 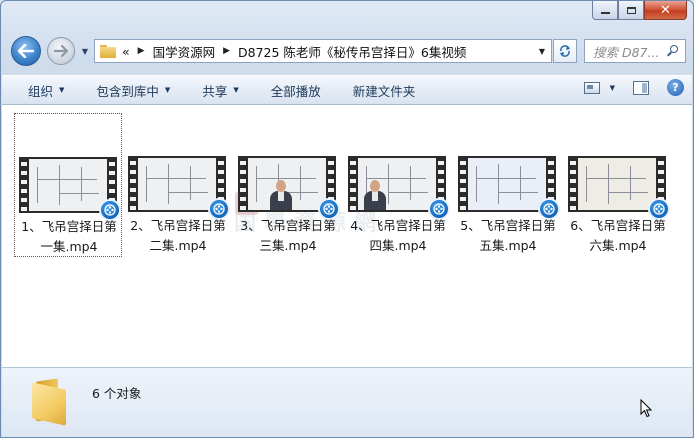 I want to click on file-name-line: 二集.mp4, so click(x=178, y=245).